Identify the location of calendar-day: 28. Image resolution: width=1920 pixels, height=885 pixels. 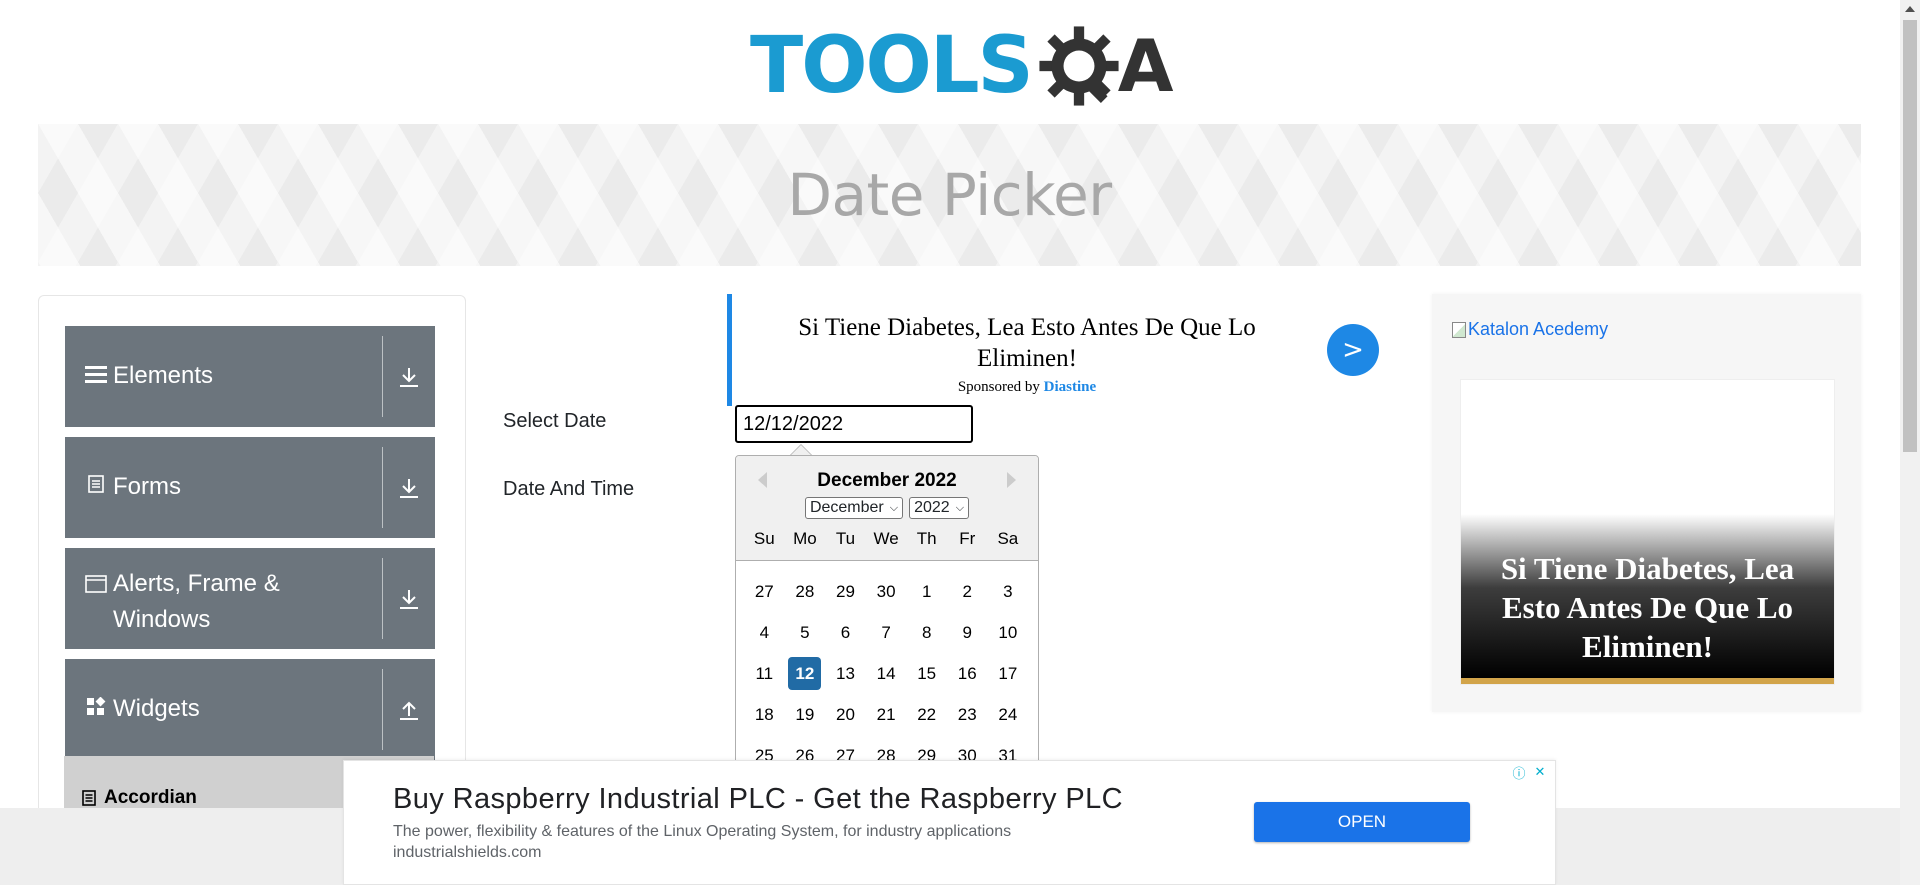
(805, 592).